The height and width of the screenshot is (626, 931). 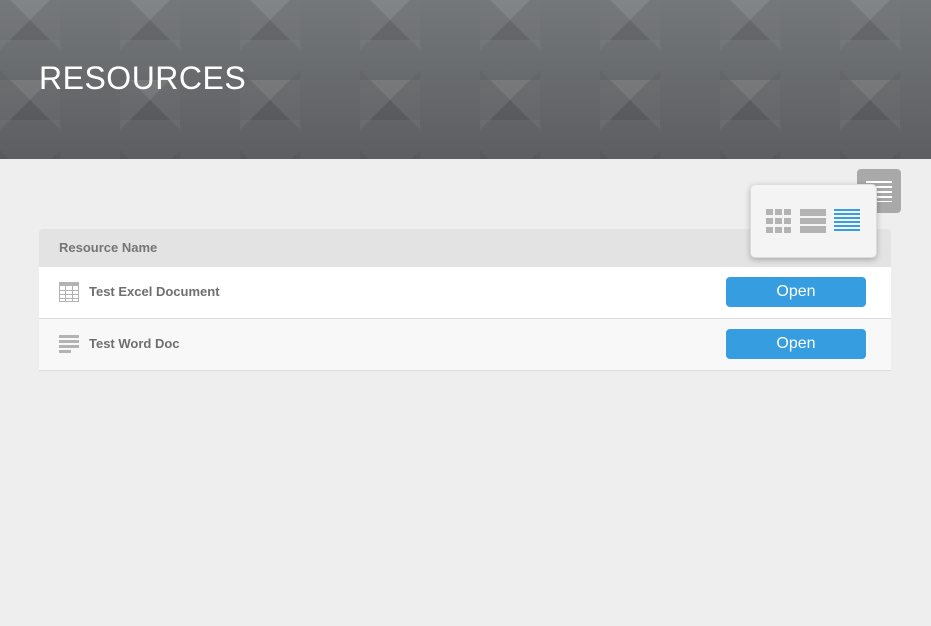 I want to click on list-view-icon, so click(x=847, y=220).